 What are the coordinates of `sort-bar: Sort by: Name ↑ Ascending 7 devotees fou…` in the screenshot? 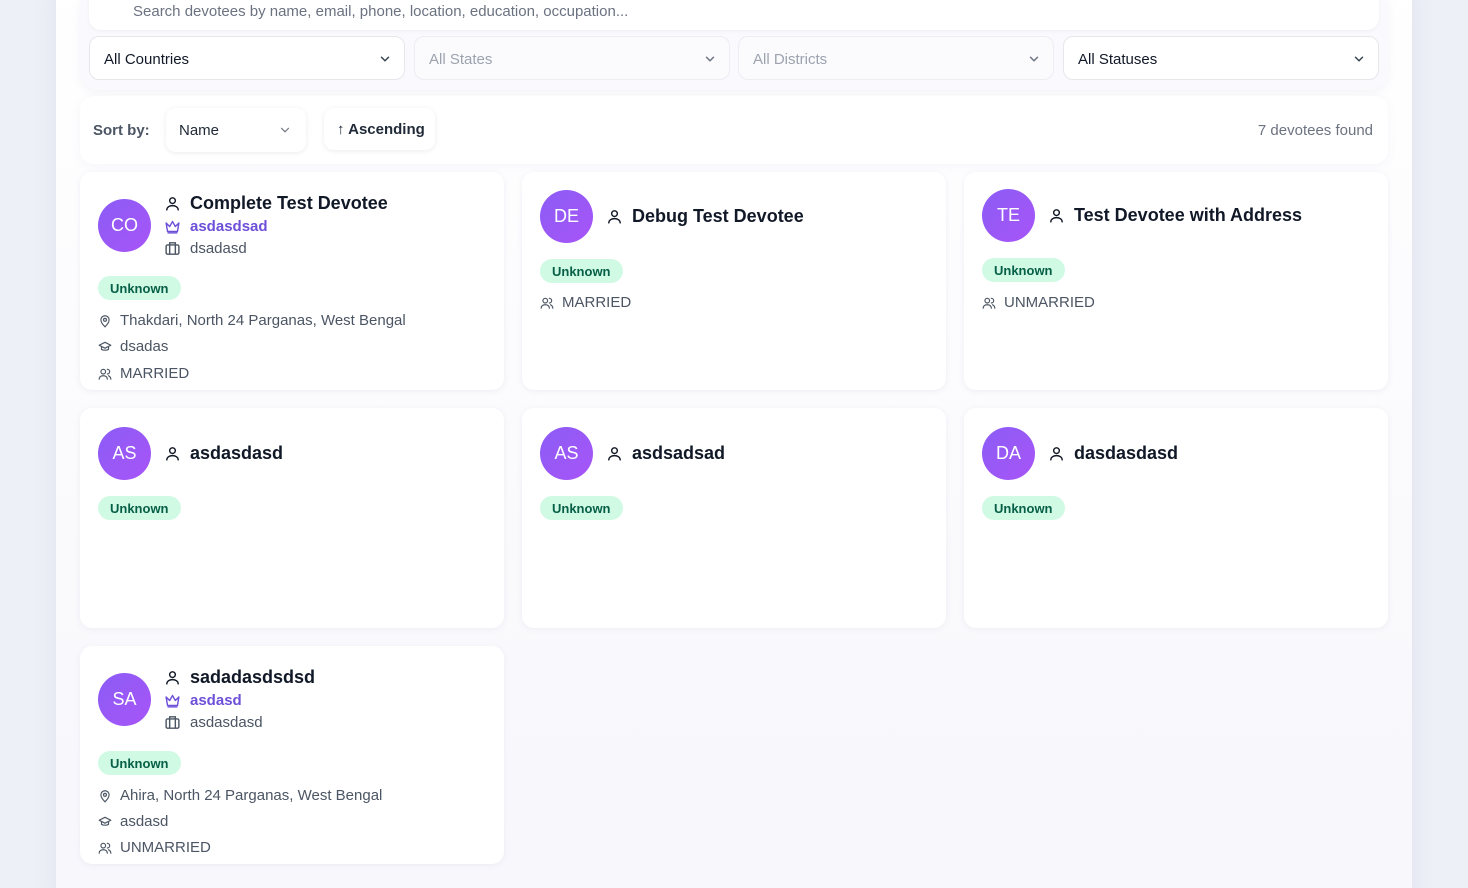 It's located at (734, 130).